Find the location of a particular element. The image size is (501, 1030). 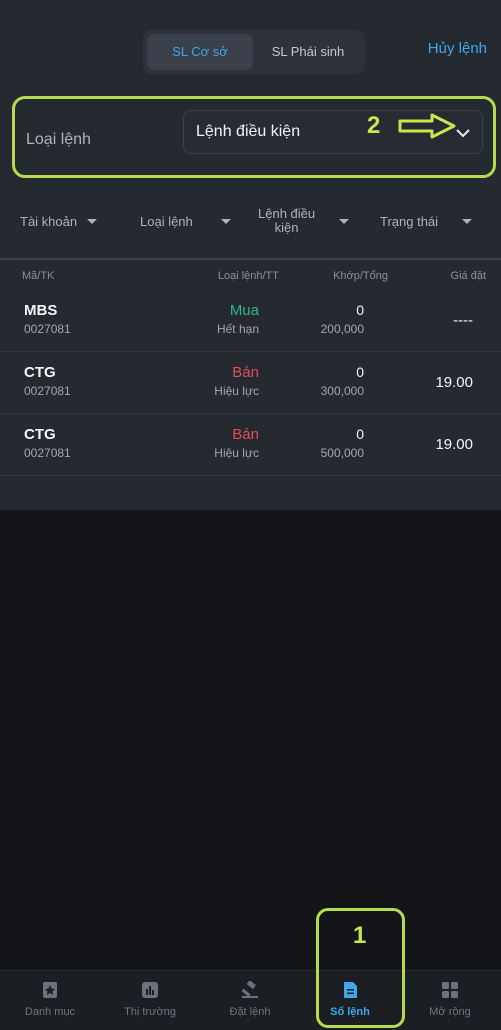

nav-market: Thị trường is located at coordinates (150, 1000).